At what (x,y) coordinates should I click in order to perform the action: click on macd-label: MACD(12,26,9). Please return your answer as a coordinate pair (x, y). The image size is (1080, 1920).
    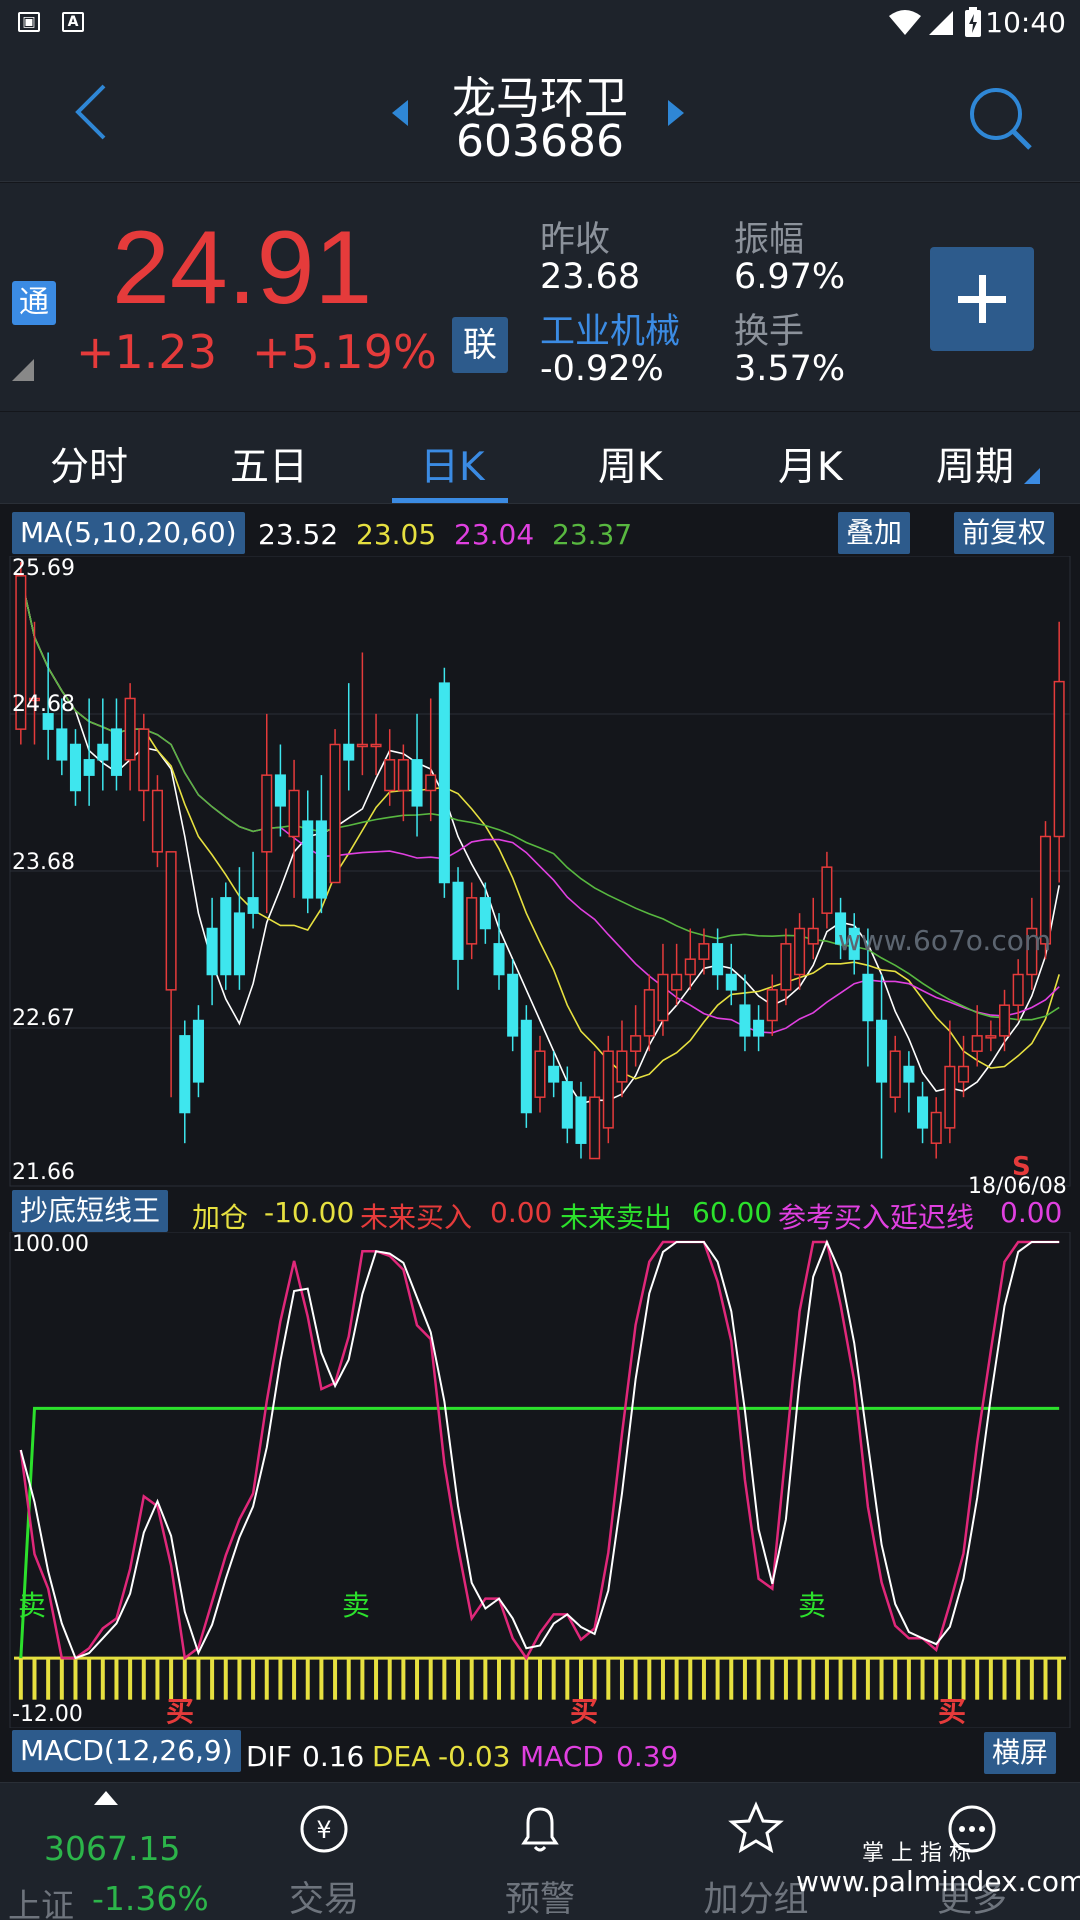
    Looking at the image, I should click on (126, 1751).